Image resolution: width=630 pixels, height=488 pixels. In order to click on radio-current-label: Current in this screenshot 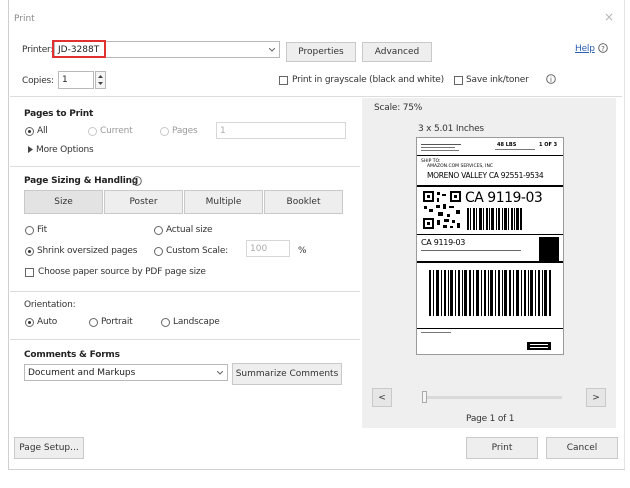, I will do `click(116, 131)`.